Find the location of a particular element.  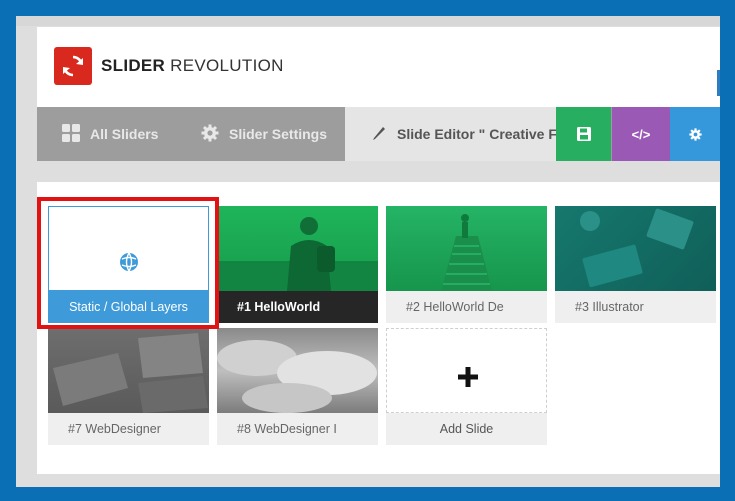

tab-all-sliders-label: All Sliders is located at coordinates (124, 134).